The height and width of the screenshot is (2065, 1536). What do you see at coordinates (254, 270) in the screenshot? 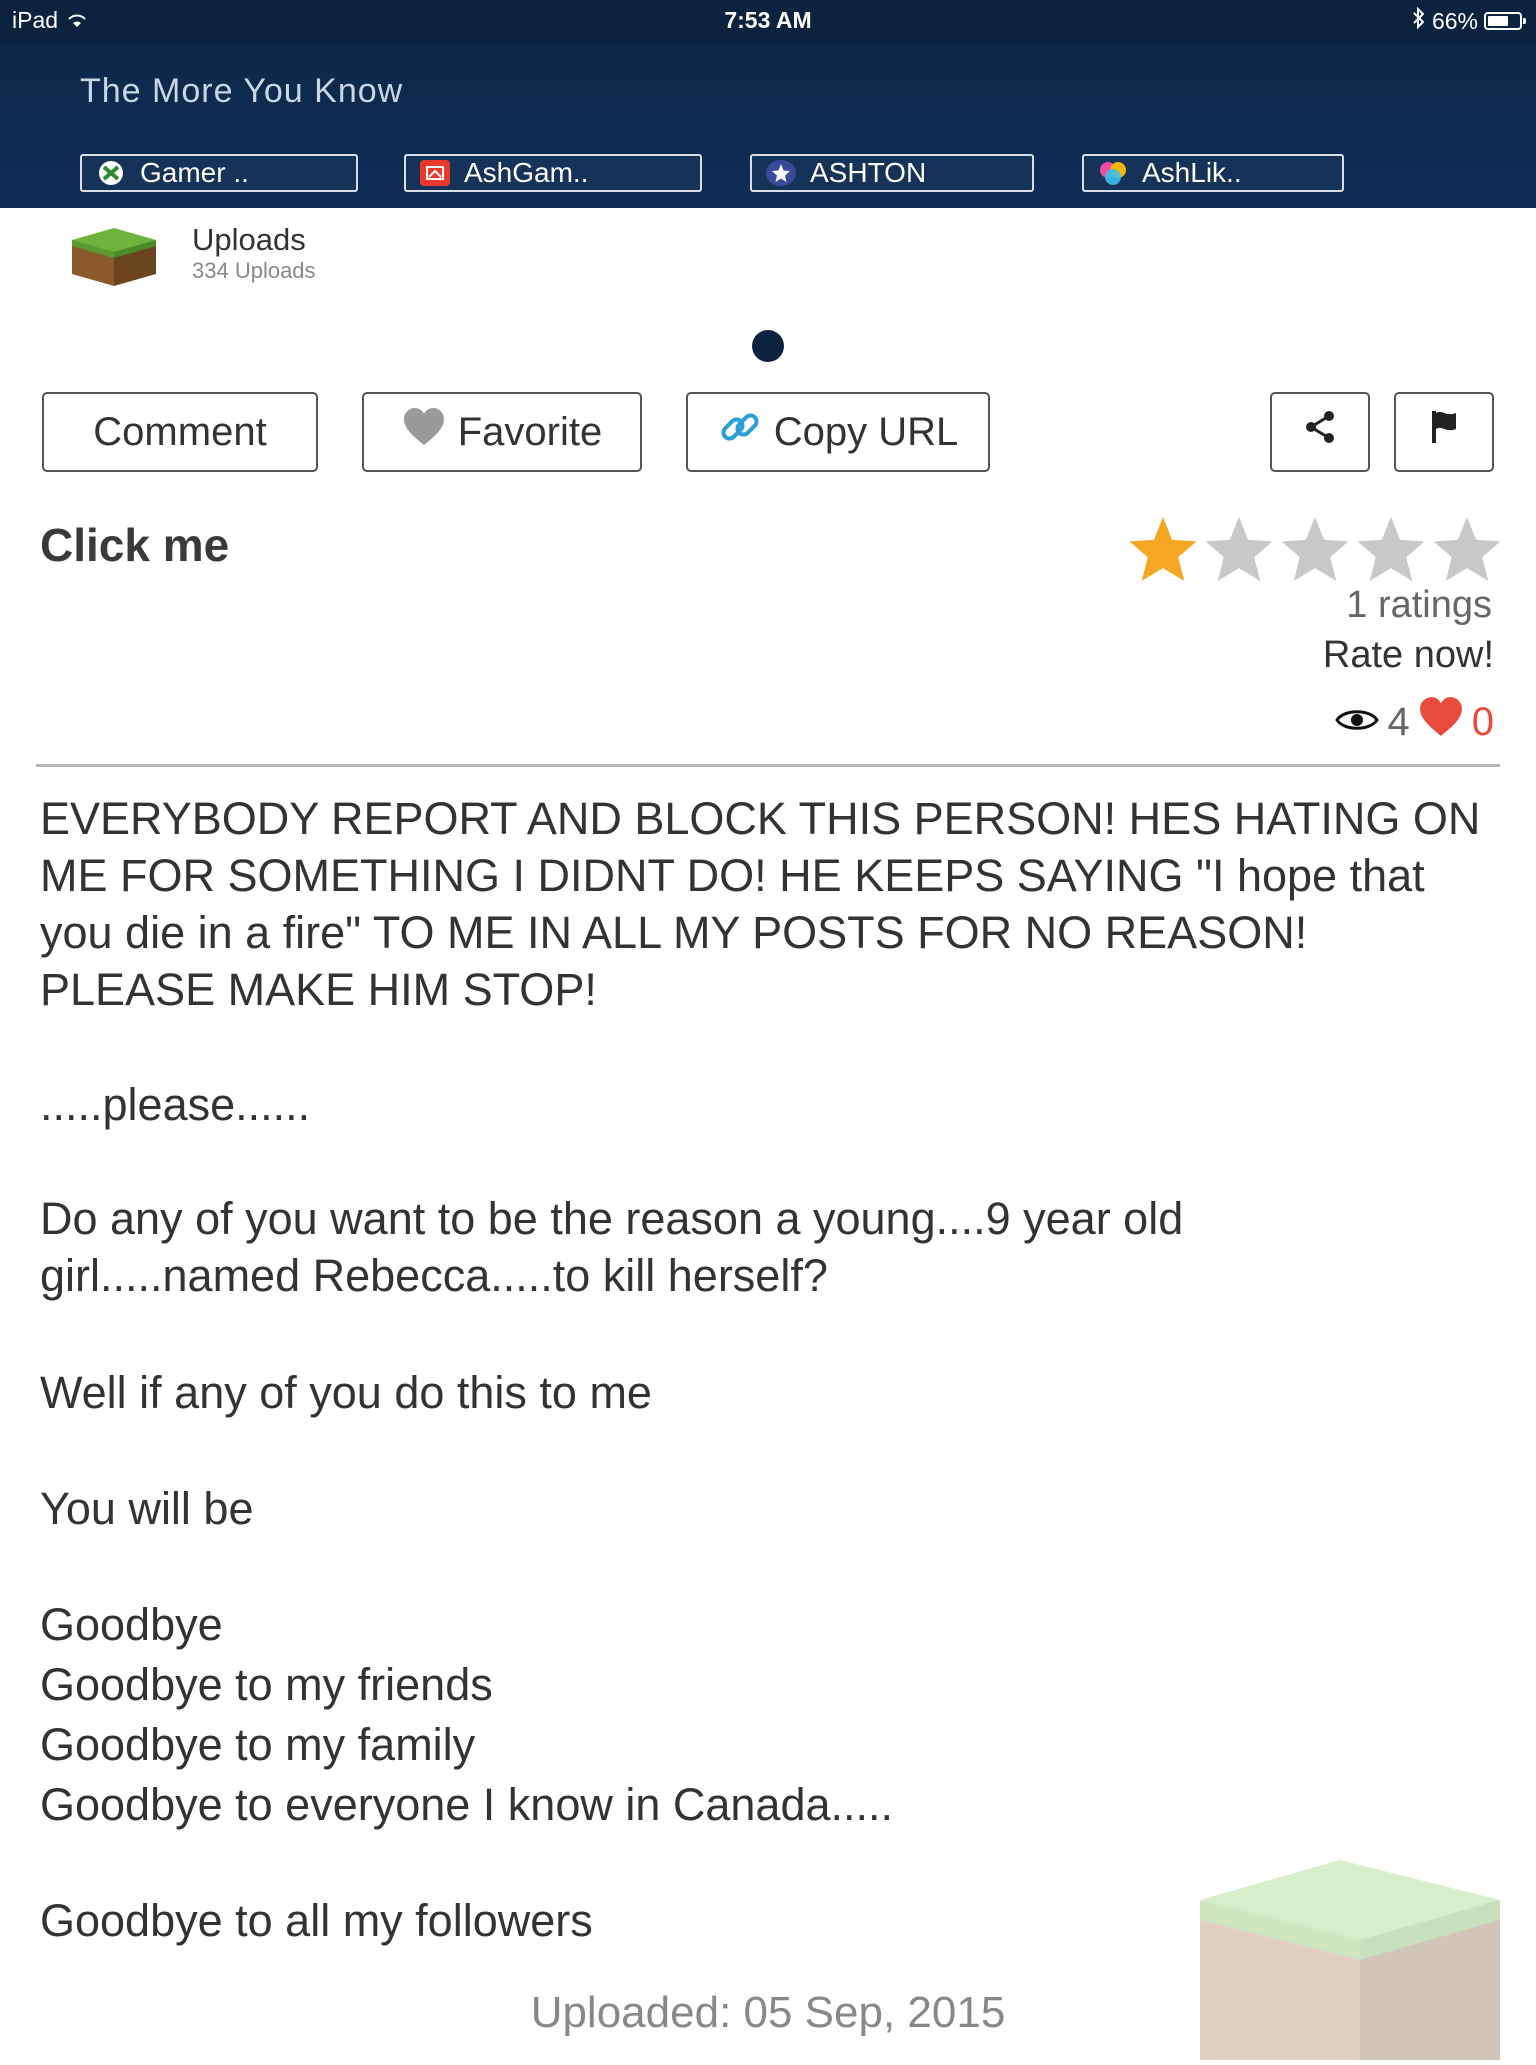
I see `uploads-count: 334 Uploads` at bounding box center [254, 270].